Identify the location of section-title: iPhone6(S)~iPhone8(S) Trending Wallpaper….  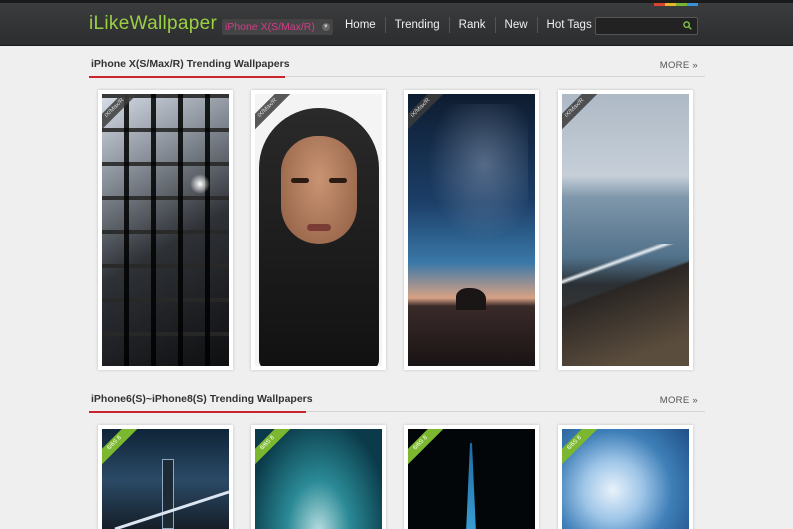
(202, 399).